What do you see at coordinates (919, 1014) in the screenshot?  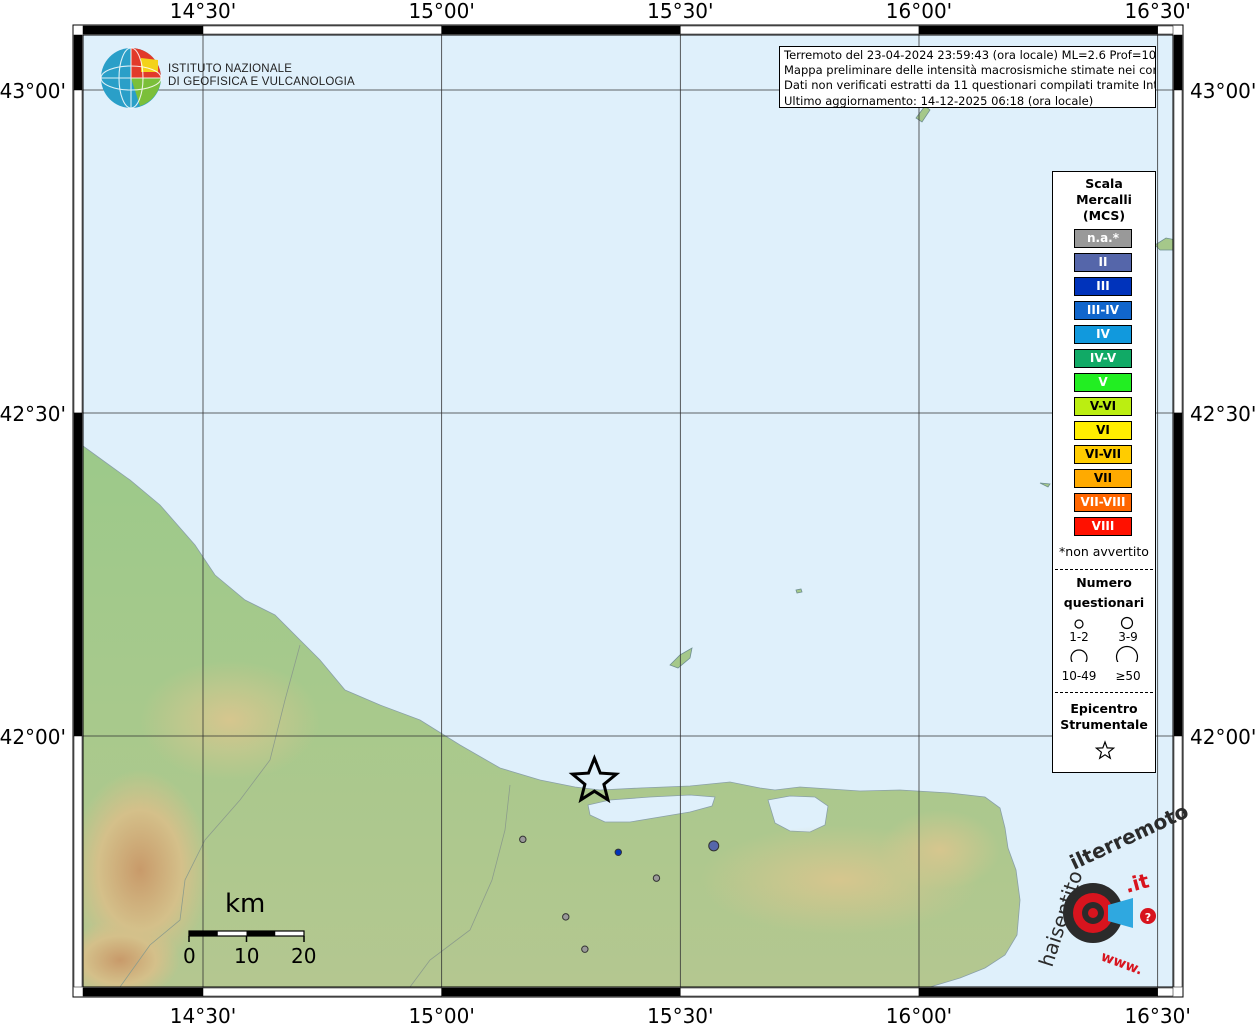 I see `lon-label-bottom-3: 16°00'` at bounding box center [919, 1014].